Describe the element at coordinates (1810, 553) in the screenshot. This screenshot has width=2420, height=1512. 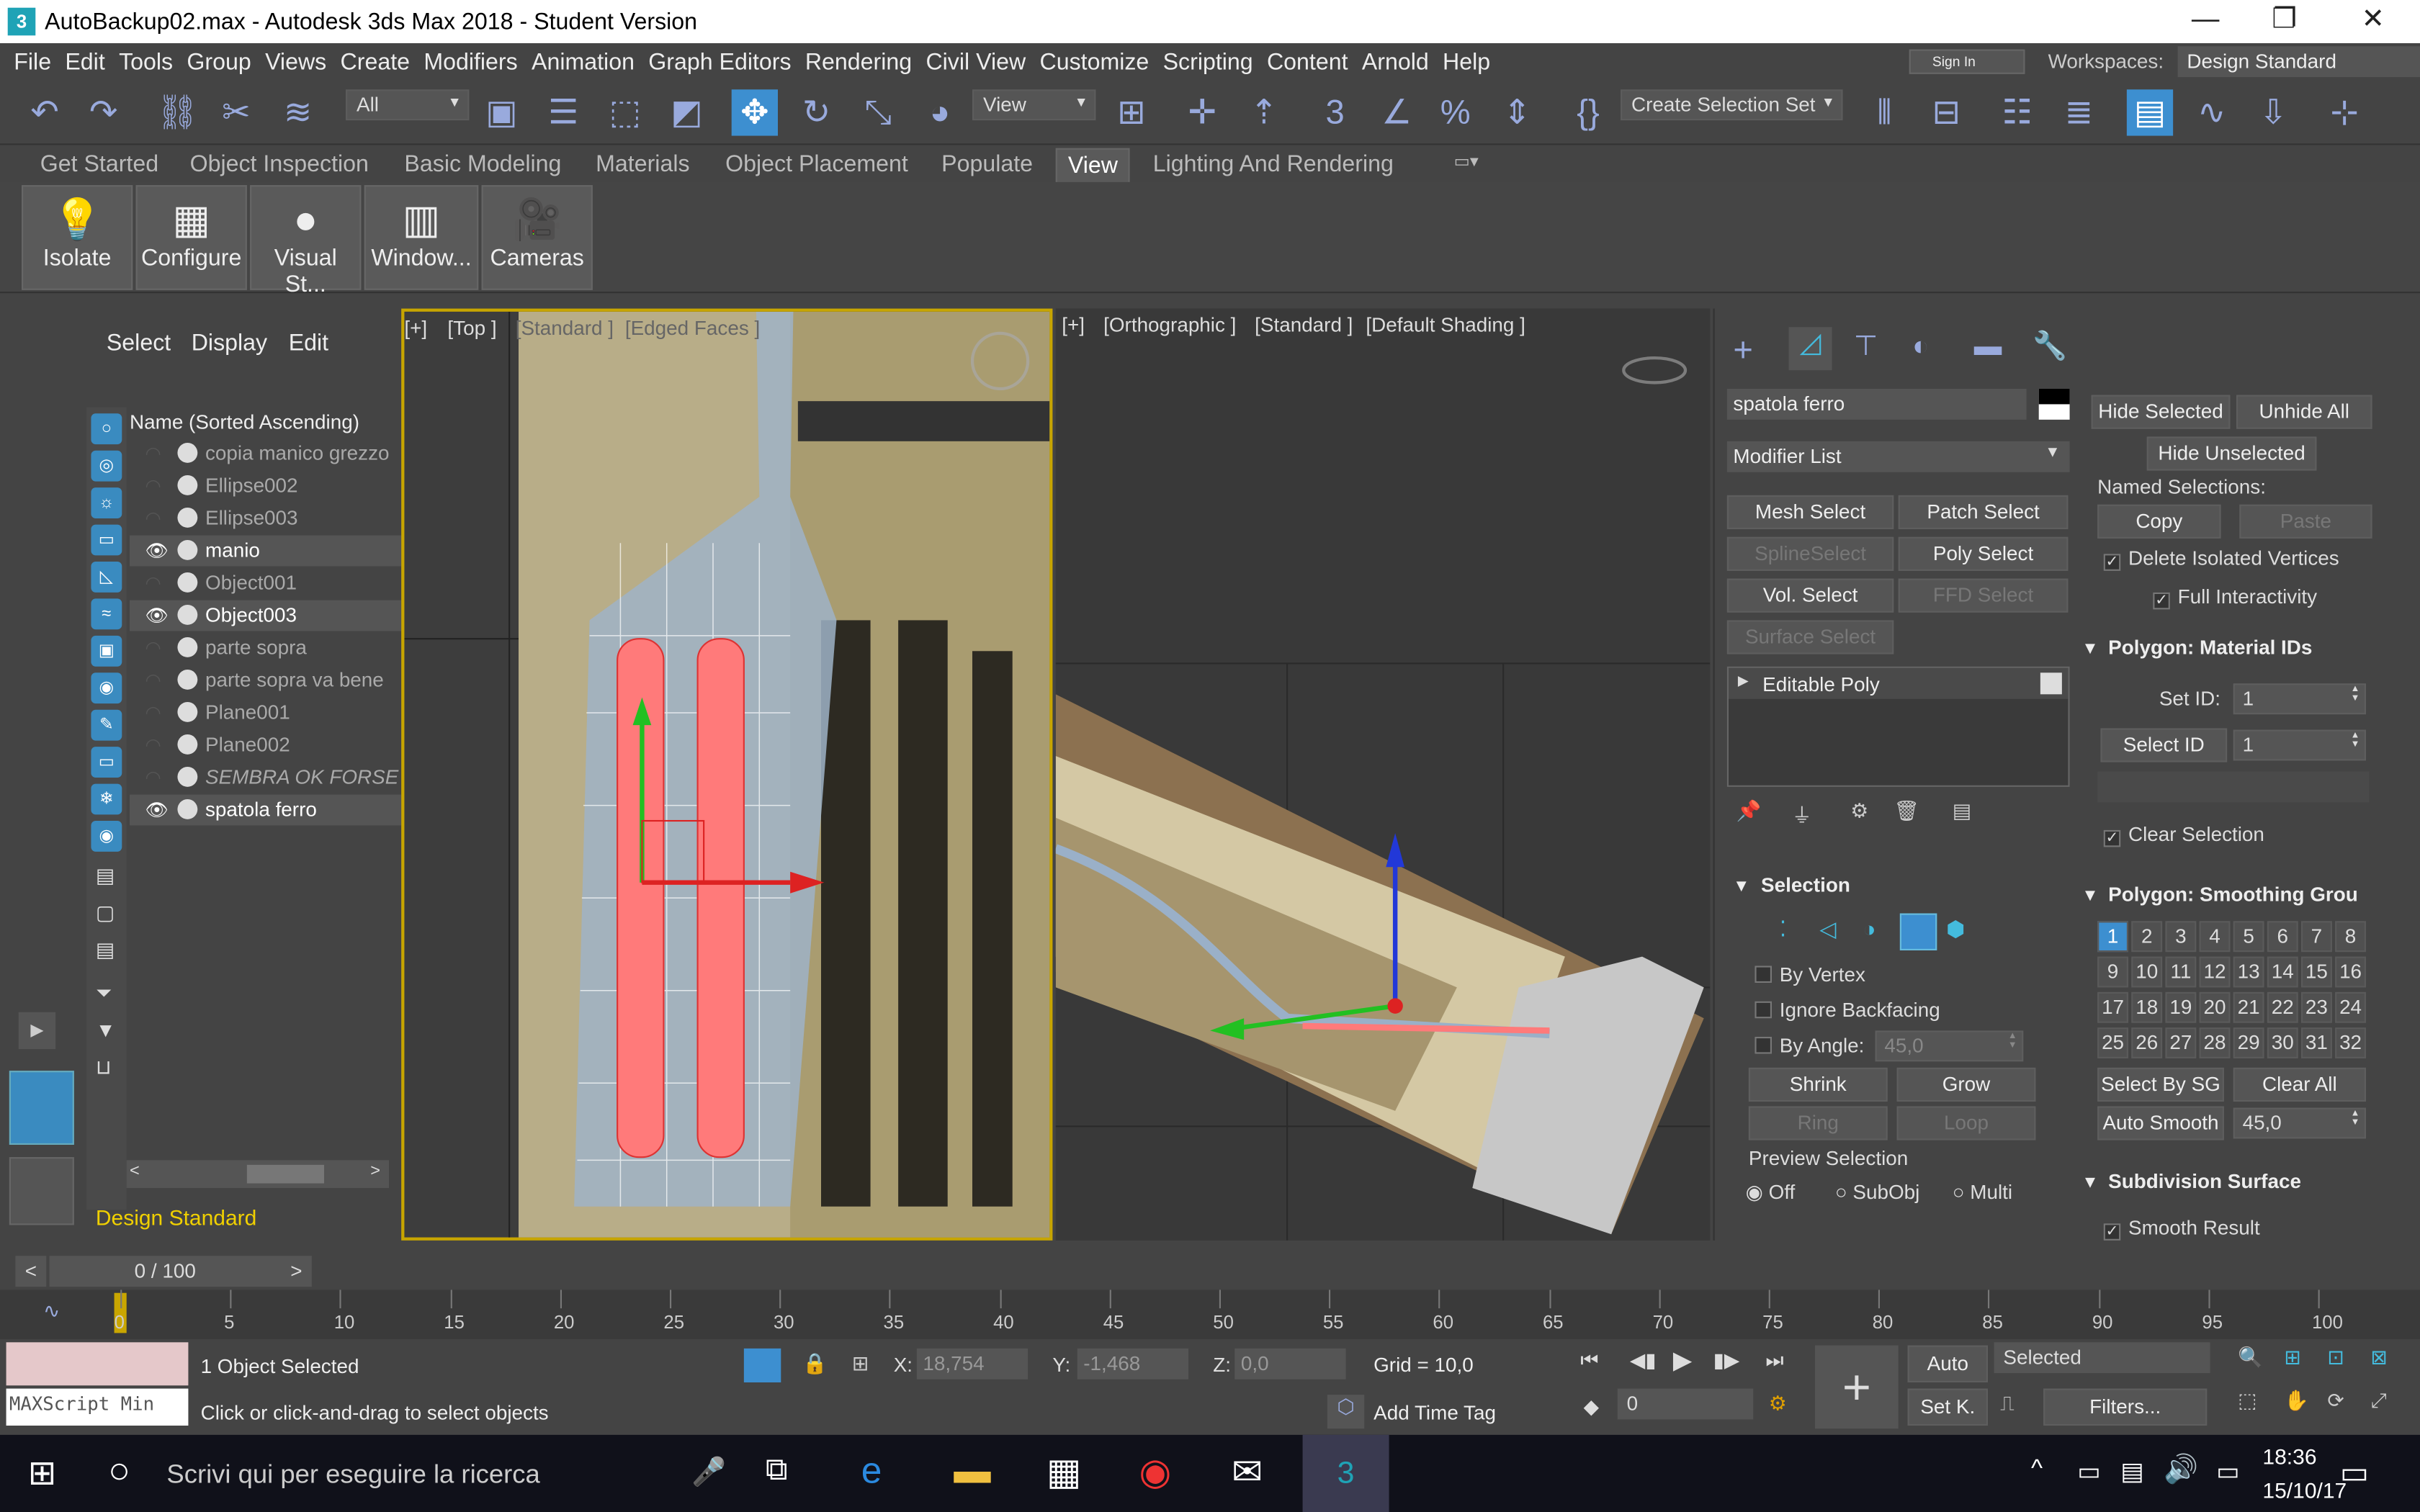
I see `spline-select-button: SplineSelect` at that location.